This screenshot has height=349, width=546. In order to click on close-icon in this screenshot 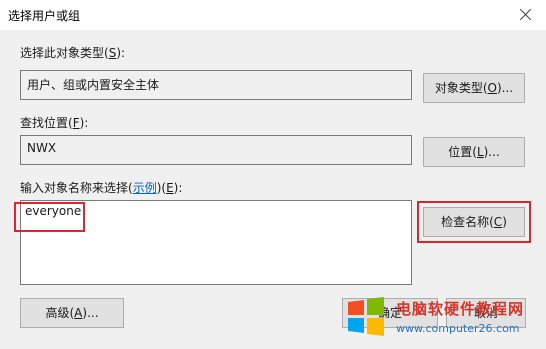, I will do `click(526, 15)`.